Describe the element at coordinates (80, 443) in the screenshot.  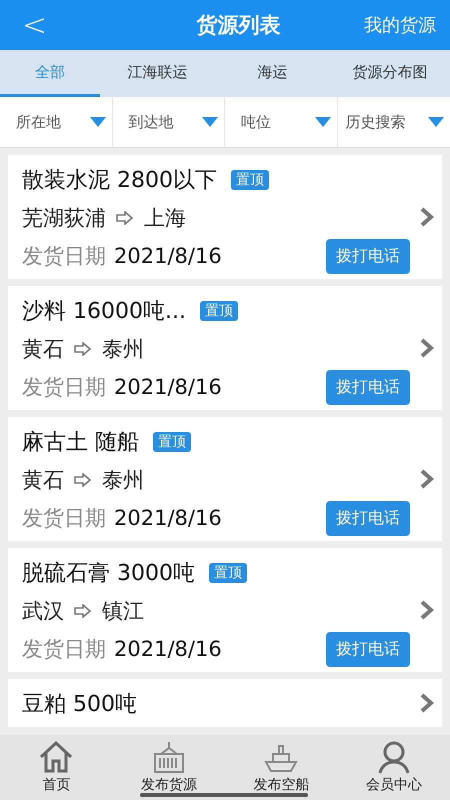
I see `cargo-title: 麻古土 随船` at that location.